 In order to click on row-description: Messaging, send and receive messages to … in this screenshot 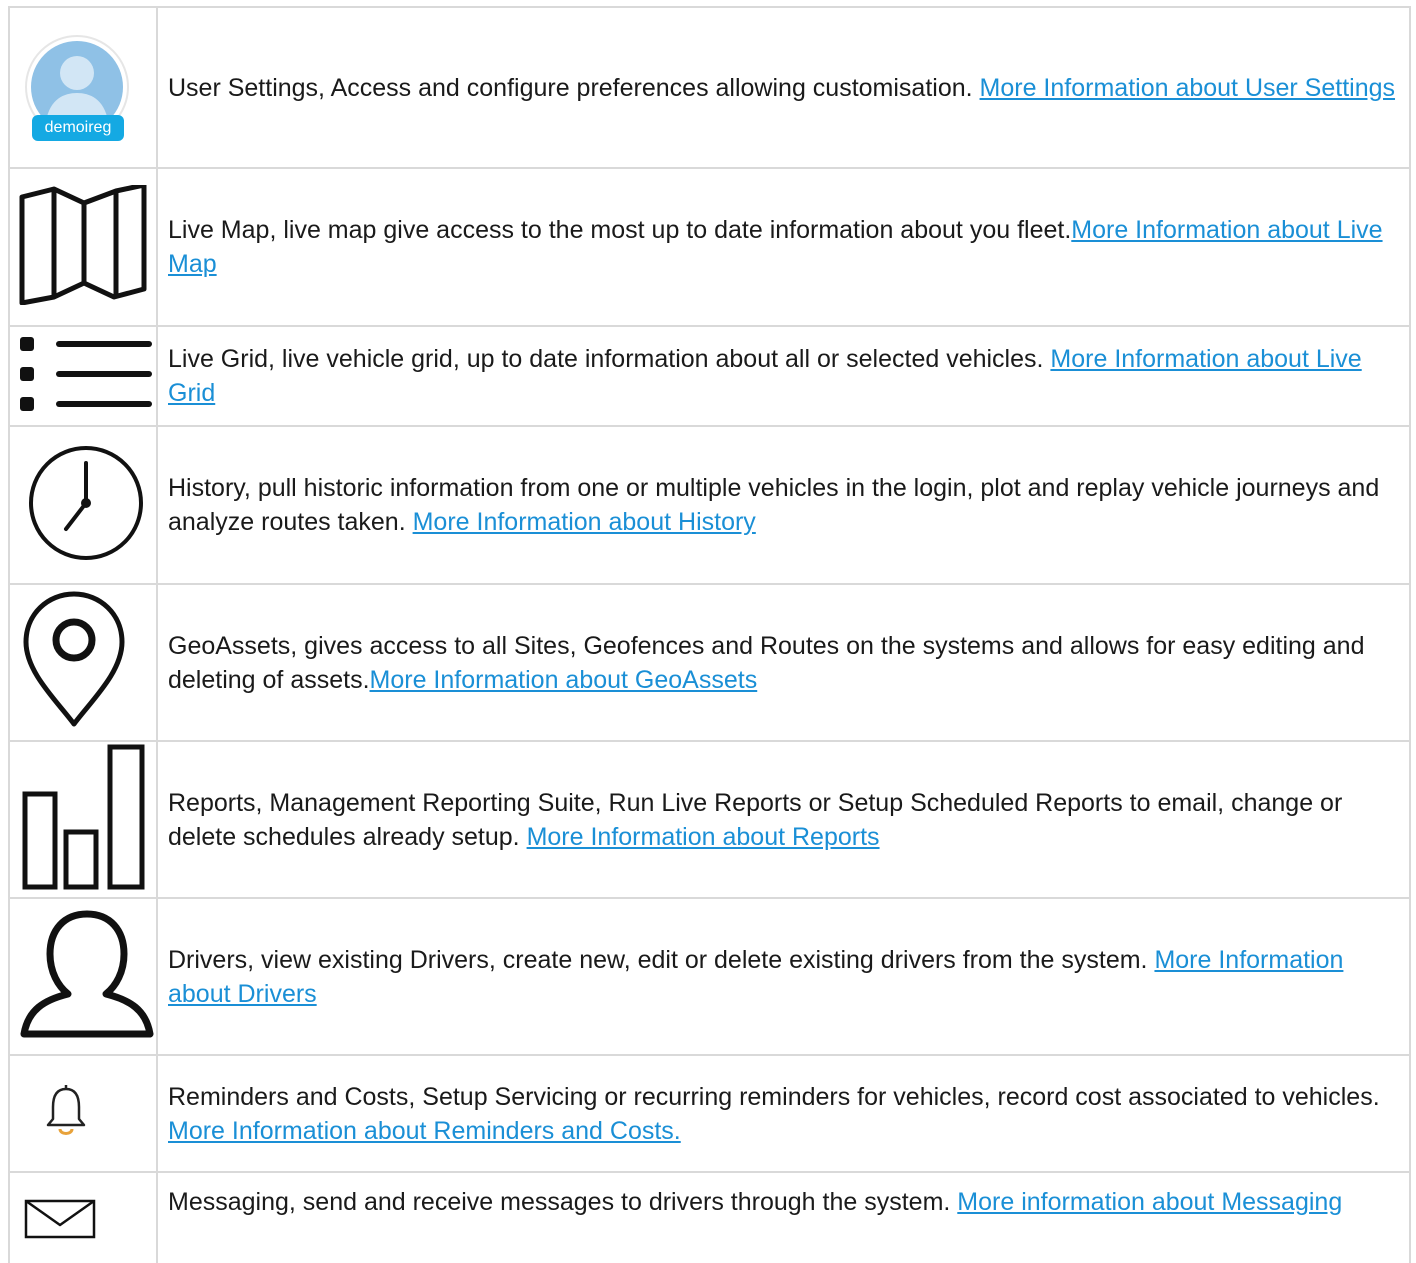, I will do `click(755, 1202)`.